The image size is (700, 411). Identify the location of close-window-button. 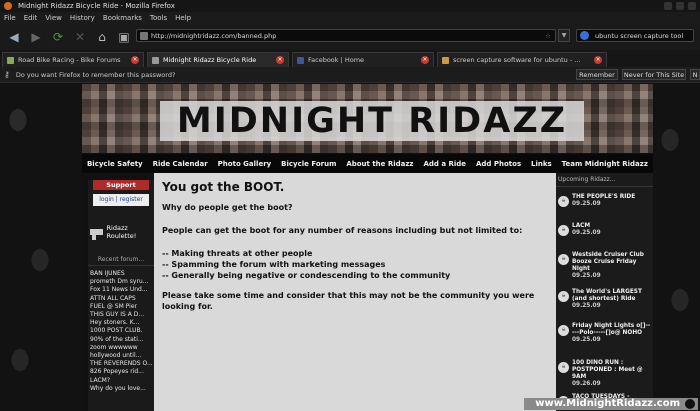
(692, 6).